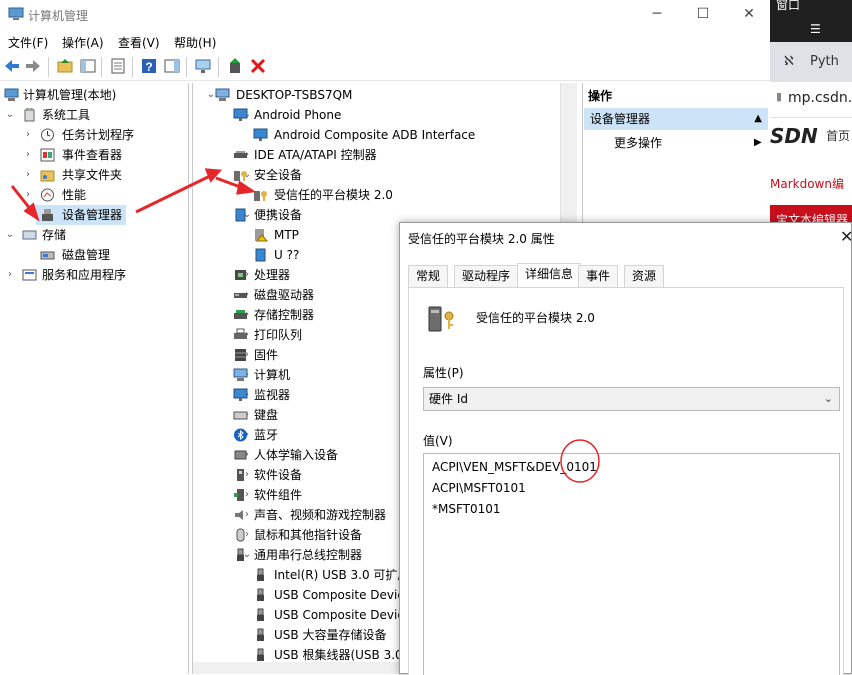 This screenshot has height=675, width=852. I want to click on collapse-up-icon: ▲, so click(758, 119).